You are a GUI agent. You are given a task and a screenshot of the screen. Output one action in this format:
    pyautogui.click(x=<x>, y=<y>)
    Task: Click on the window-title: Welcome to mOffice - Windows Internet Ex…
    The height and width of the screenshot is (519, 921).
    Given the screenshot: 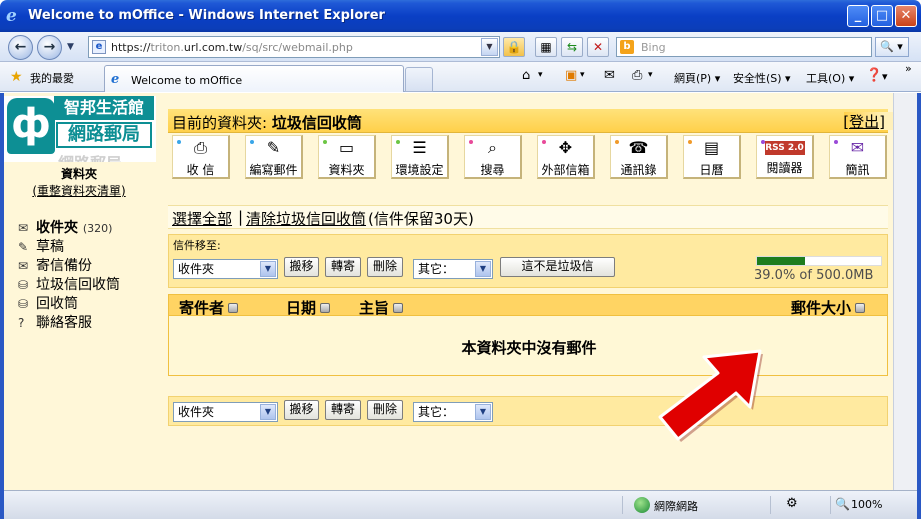 What is the action you would take?
    pyautogui.click(x=206, y=15)
    